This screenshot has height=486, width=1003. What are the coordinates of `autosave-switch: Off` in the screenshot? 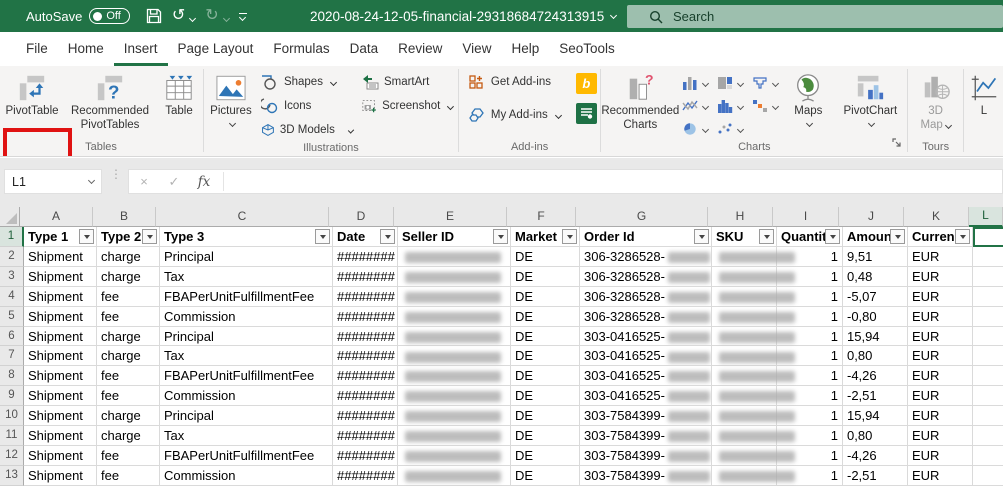 It's located at (109, 16).